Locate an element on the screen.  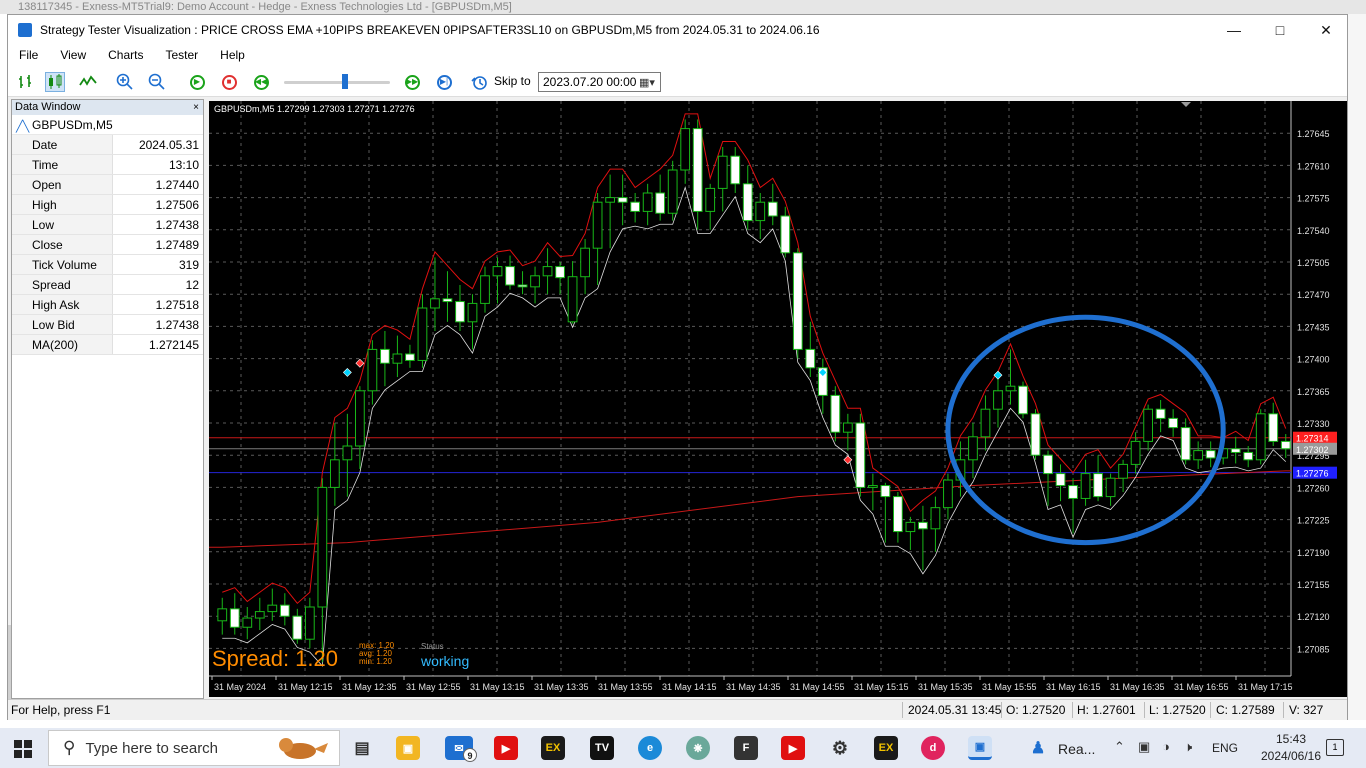
y-axis-tick-label: 1.27435 is located at coordinates (1313, 327).